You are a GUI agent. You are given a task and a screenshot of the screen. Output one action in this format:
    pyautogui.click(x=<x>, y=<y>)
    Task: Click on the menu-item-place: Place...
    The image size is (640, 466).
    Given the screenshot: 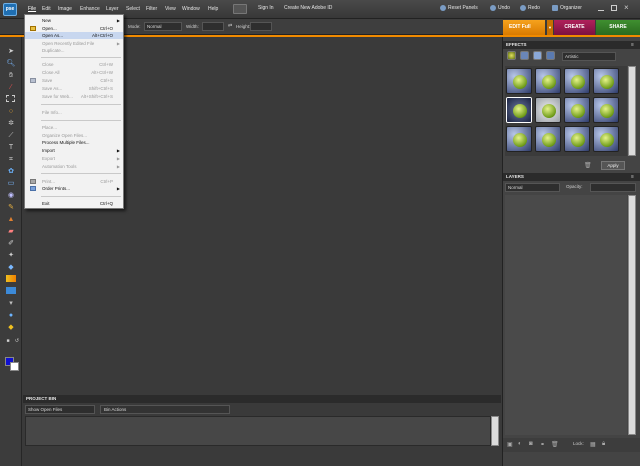 What is the action you would take?
    pyautogui.click(x=74, y=127)
    